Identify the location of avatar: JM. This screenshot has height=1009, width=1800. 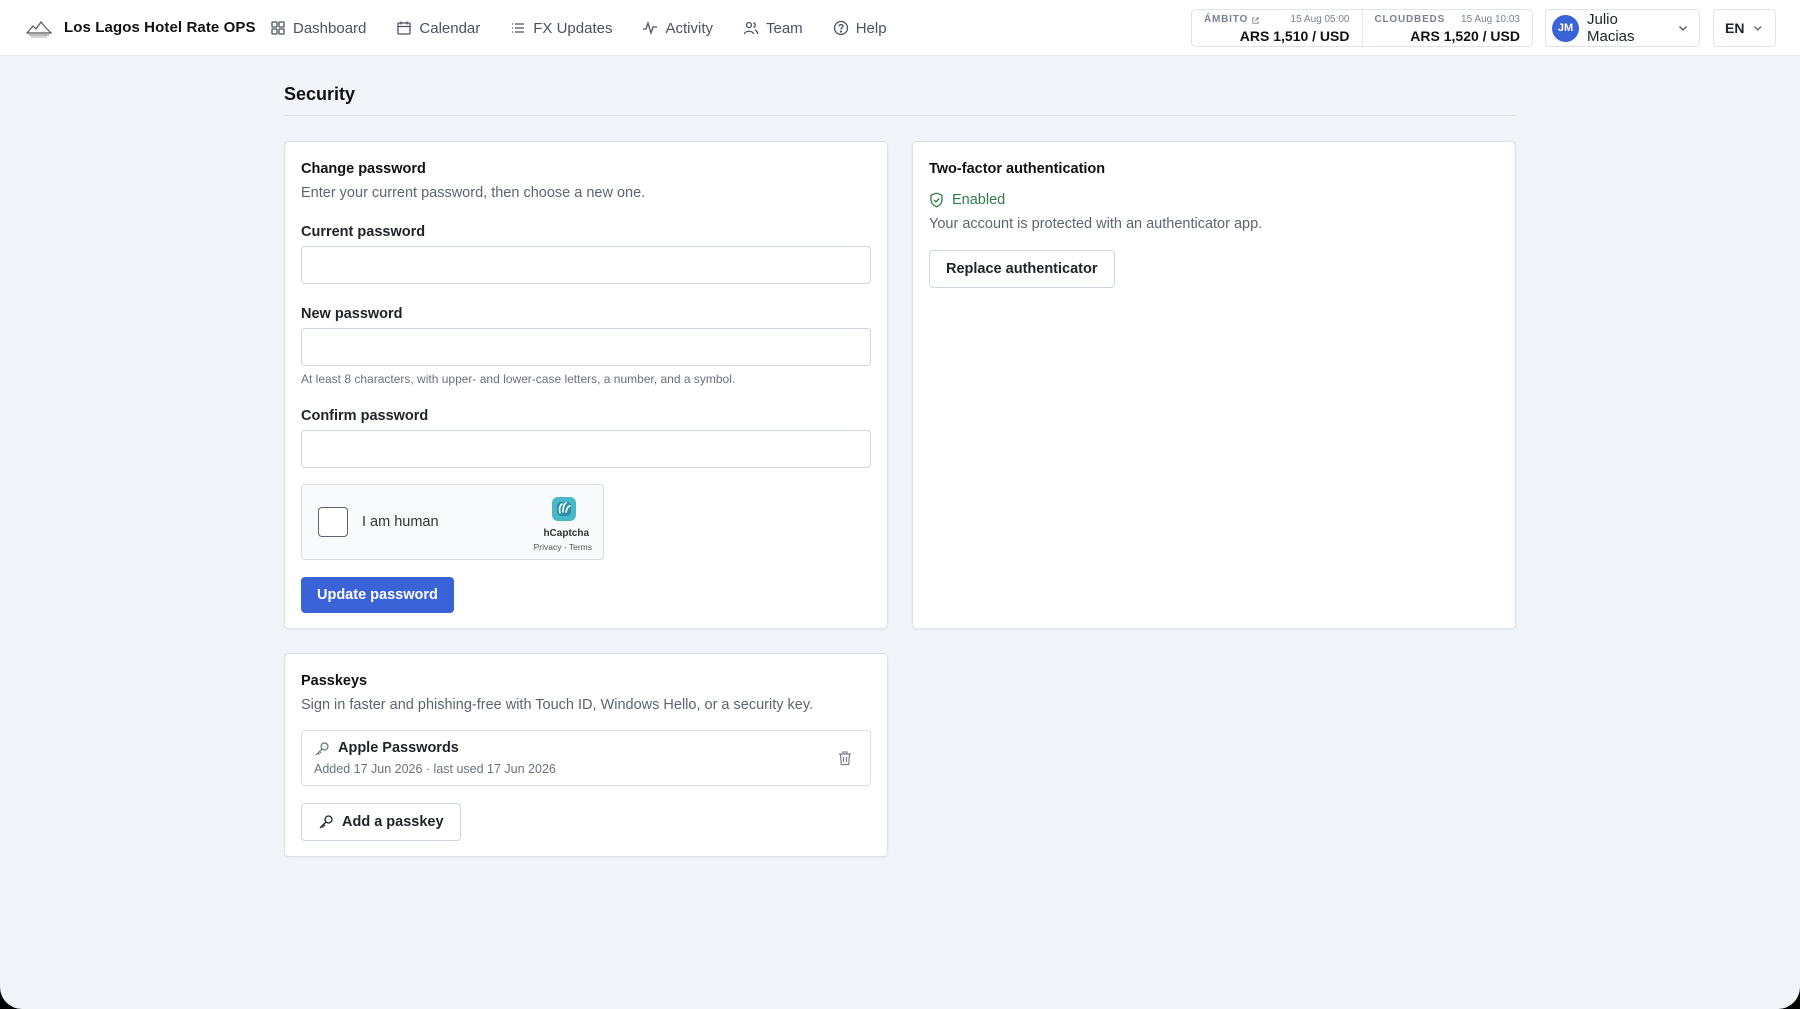
(1565, 28).